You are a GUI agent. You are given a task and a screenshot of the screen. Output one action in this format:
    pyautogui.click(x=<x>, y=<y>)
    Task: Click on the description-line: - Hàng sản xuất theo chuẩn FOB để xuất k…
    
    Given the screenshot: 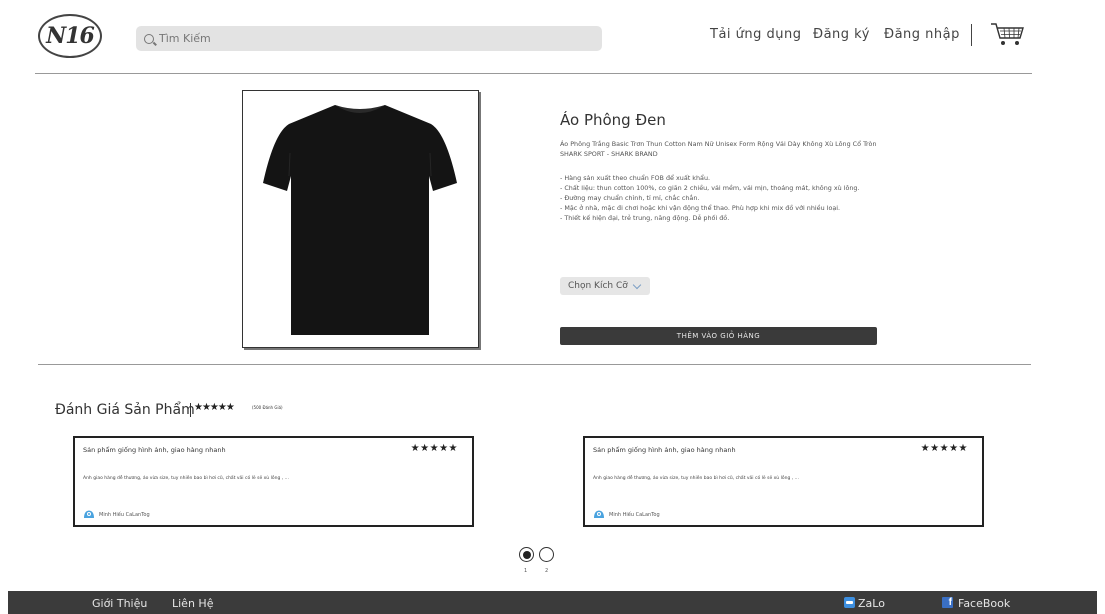 What is the action you would take?
    pyautogui.click(x=635, y=178)
    